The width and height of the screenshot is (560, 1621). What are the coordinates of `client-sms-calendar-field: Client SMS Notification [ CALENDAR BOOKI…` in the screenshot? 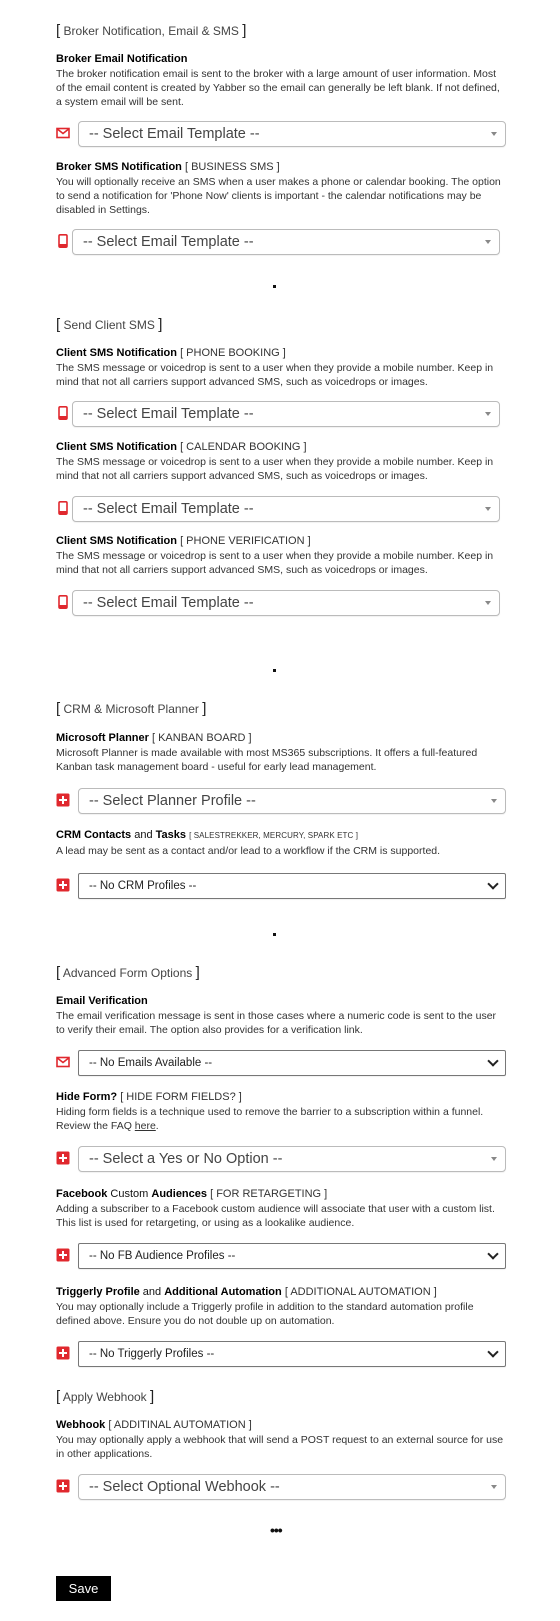 It's located at (281, 461).